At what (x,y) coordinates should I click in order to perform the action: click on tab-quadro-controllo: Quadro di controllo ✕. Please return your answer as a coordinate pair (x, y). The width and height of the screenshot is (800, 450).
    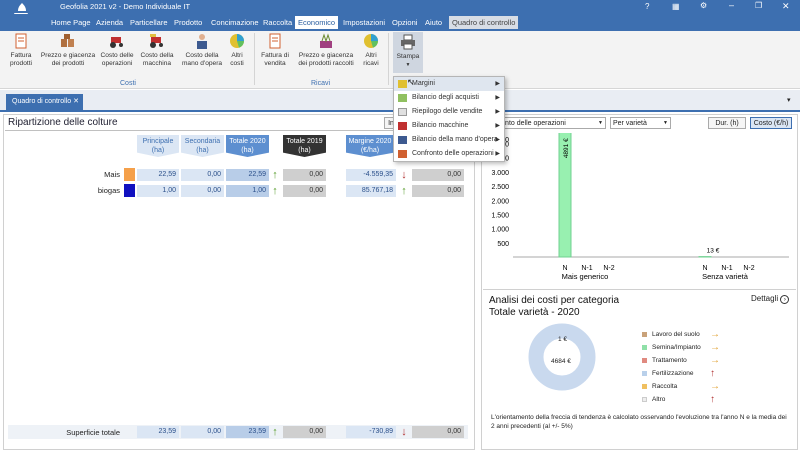
    Looking at the image, I should click on (44, 102).